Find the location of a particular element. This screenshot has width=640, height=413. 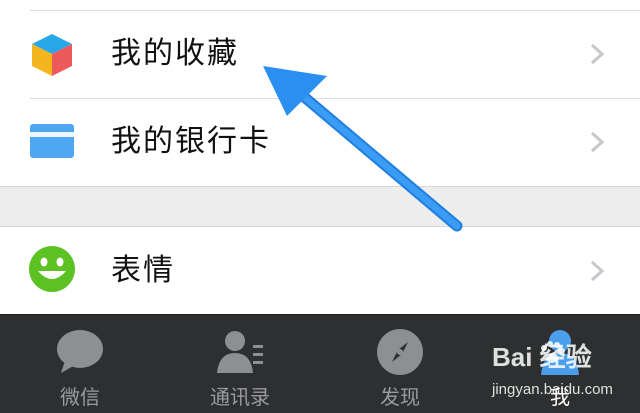

tab-label: 我 is located at coordinates (560, 397).